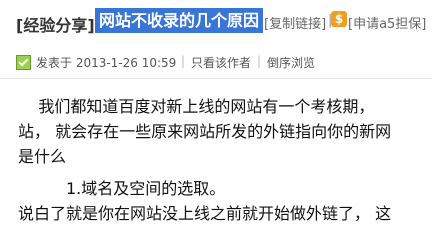 The width and height of the screenshot is (432, 240). Describe the element at coordinates (23, 62) in the screenshot. I see `post-check-icon` at that location.